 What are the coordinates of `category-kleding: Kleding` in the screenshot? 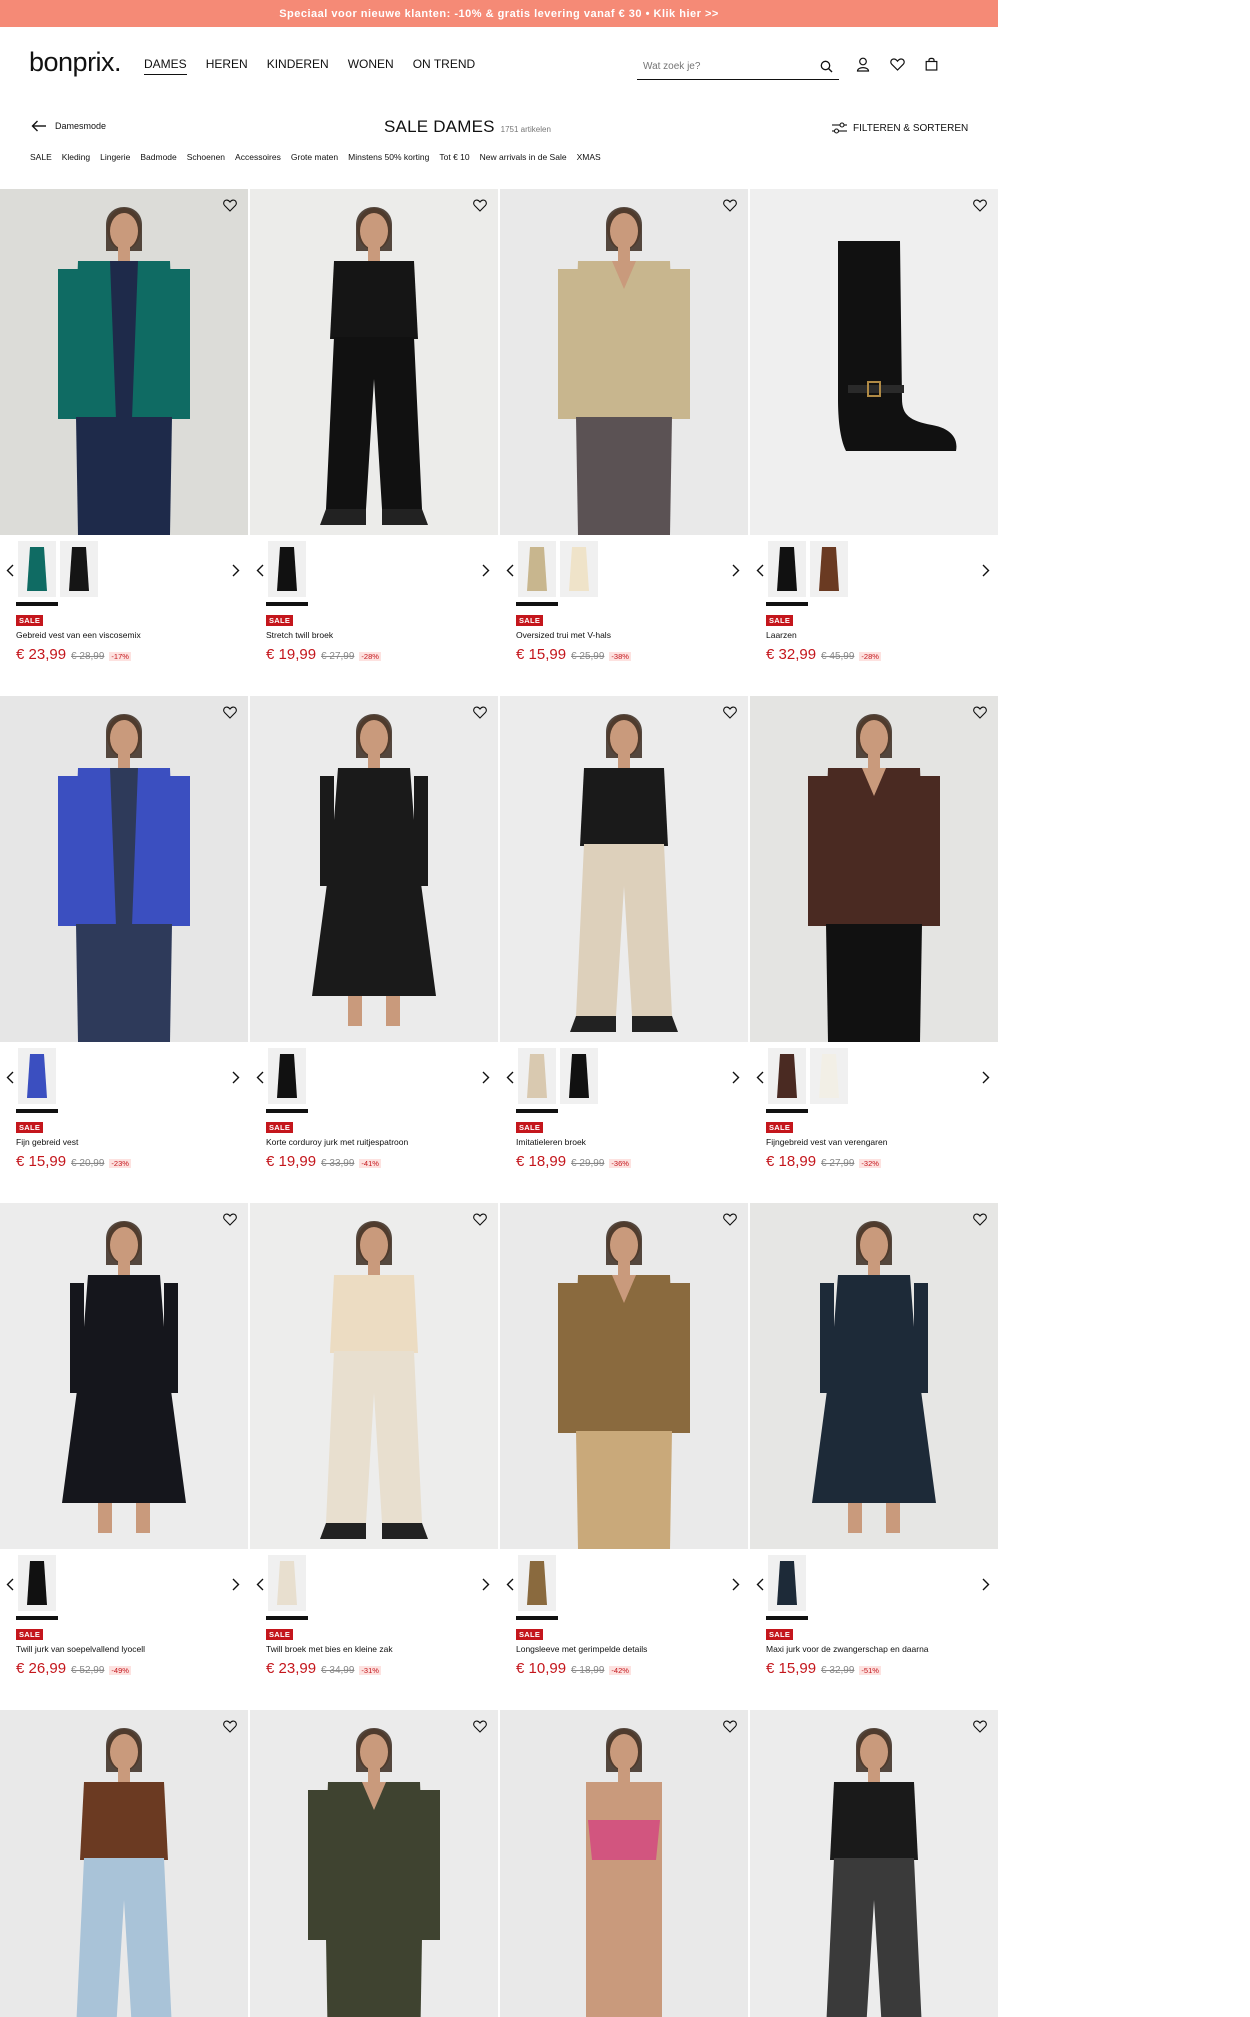 It's located at (76, 157).